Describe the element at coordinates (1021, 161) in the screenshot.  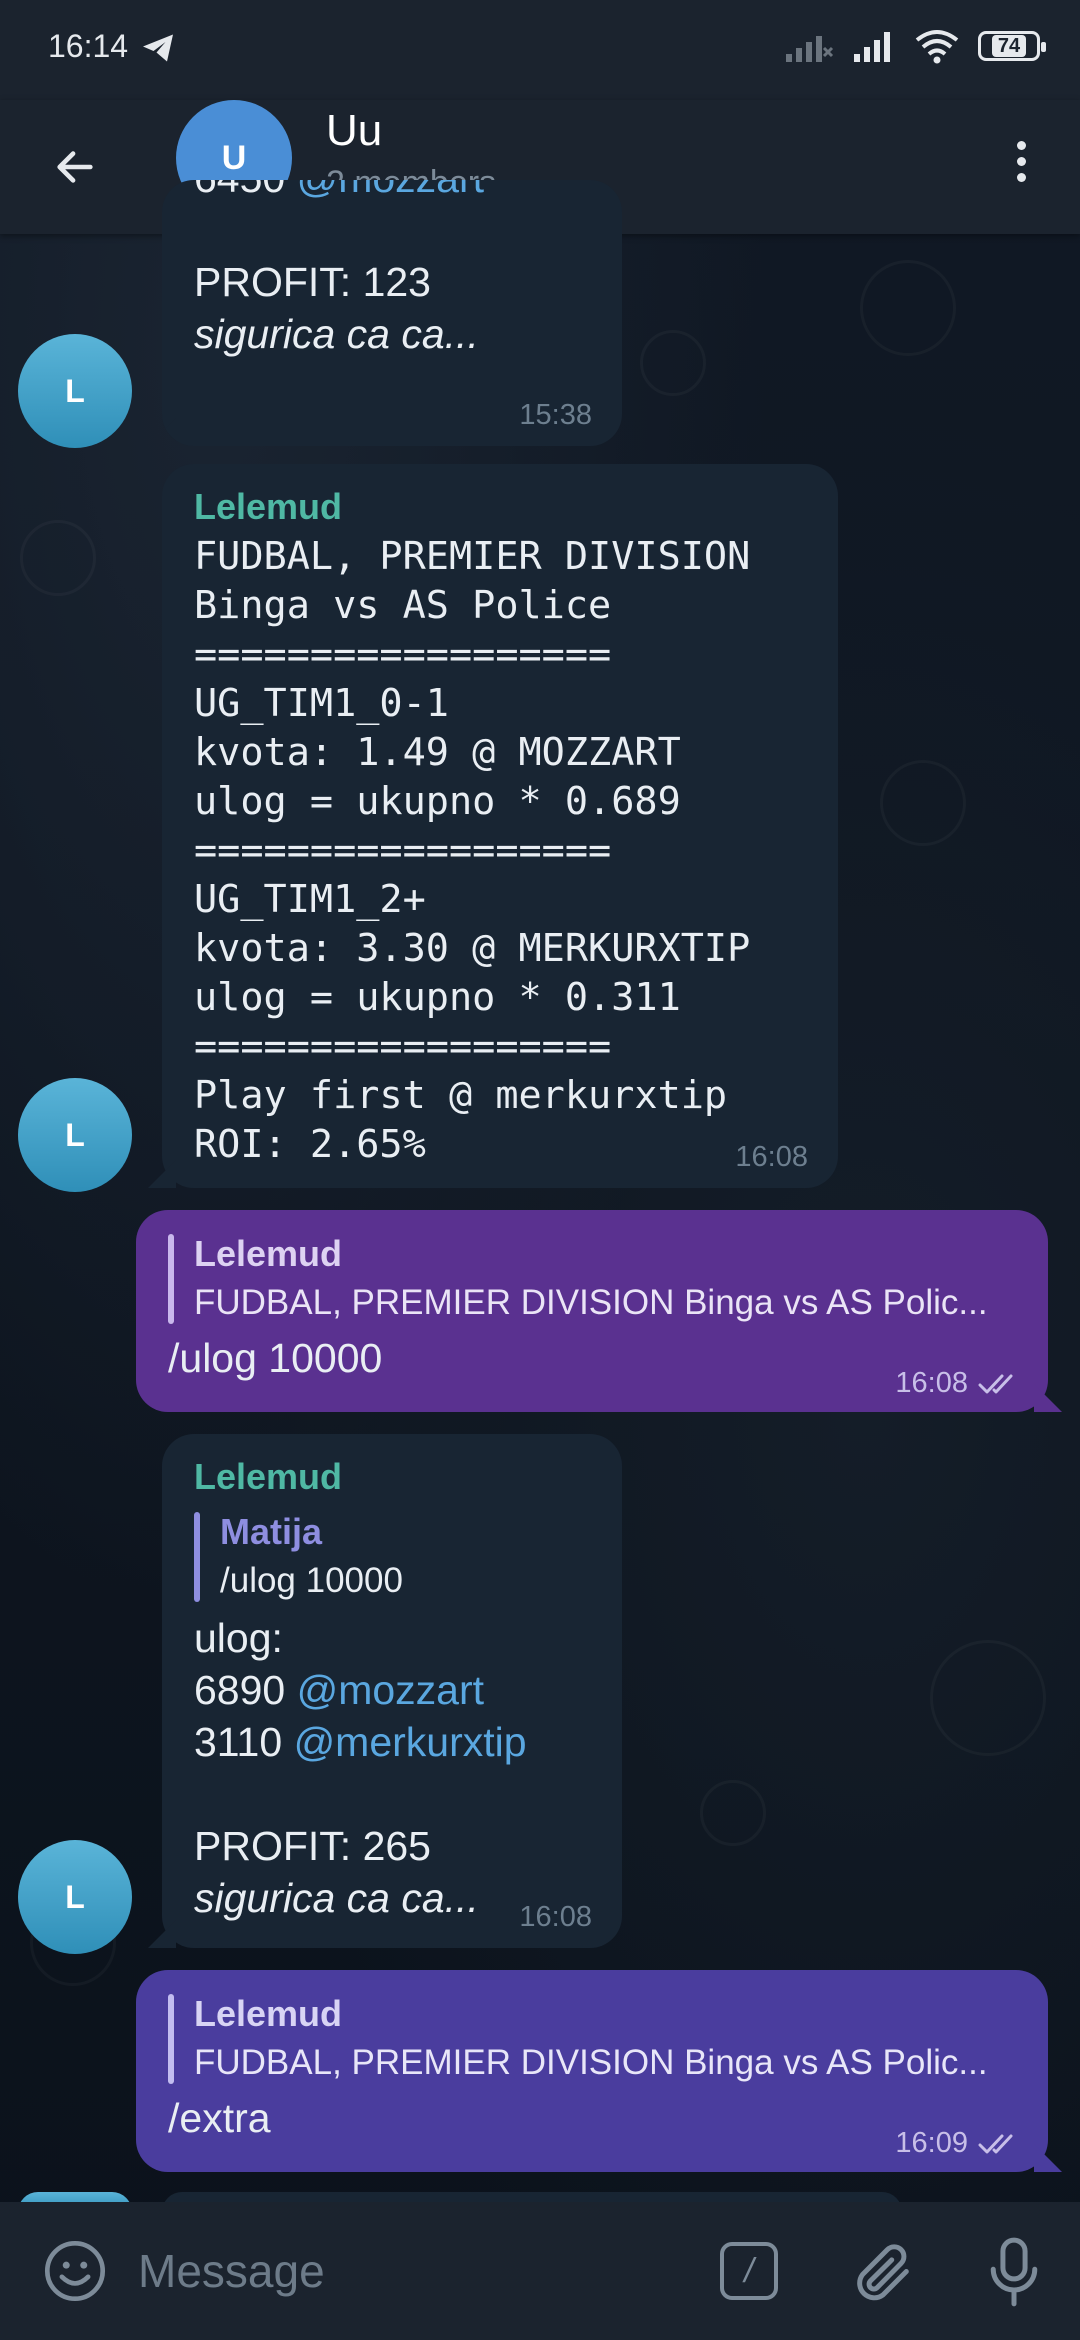
I see `more-vert-icon` at that location.